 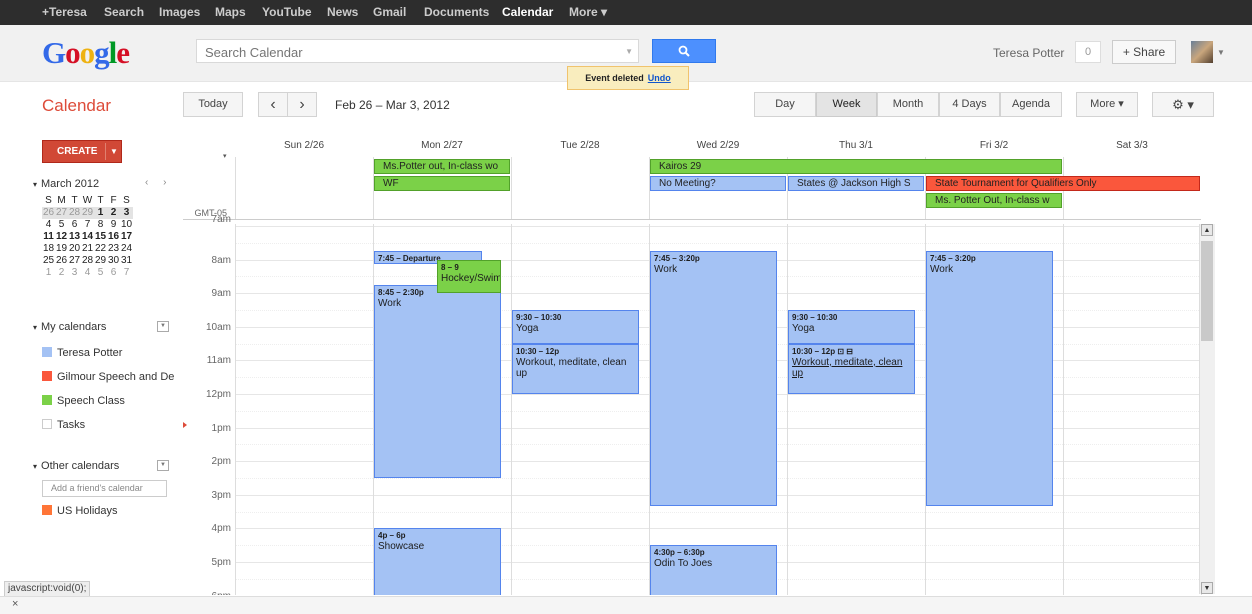 I want to click on topbar-calendar: Calendar, so click(x=527, y=12).